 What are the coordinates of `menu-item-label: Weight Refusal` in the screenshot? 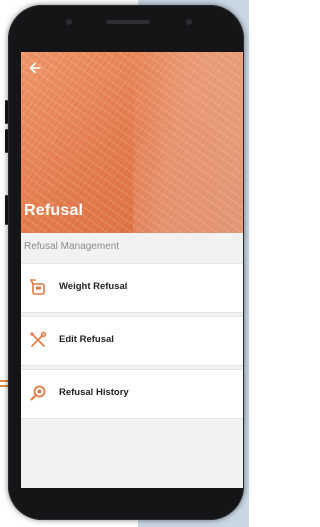 It's located at (93, 286).